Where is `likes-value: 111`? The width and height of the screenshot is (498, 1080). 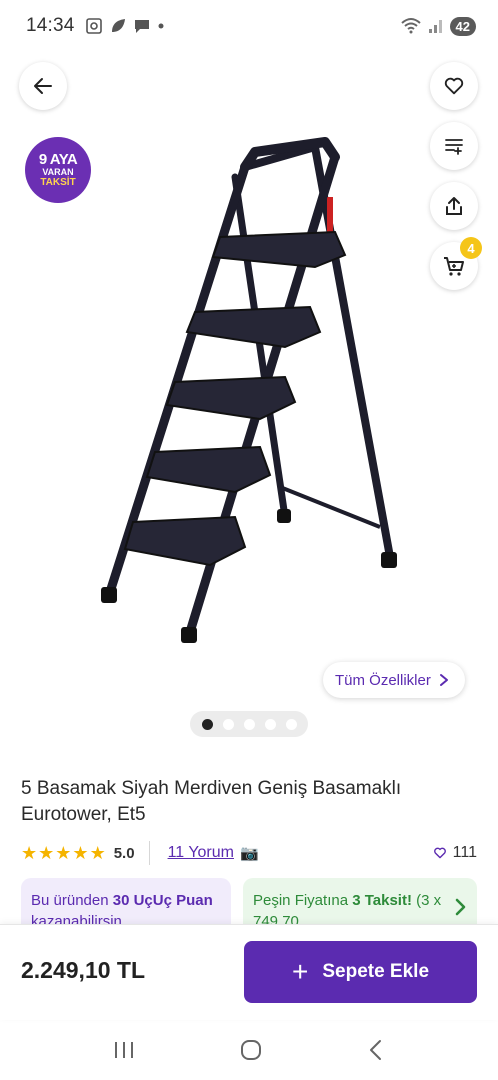 likes-value: 111 is located at coordinates (464, 852).